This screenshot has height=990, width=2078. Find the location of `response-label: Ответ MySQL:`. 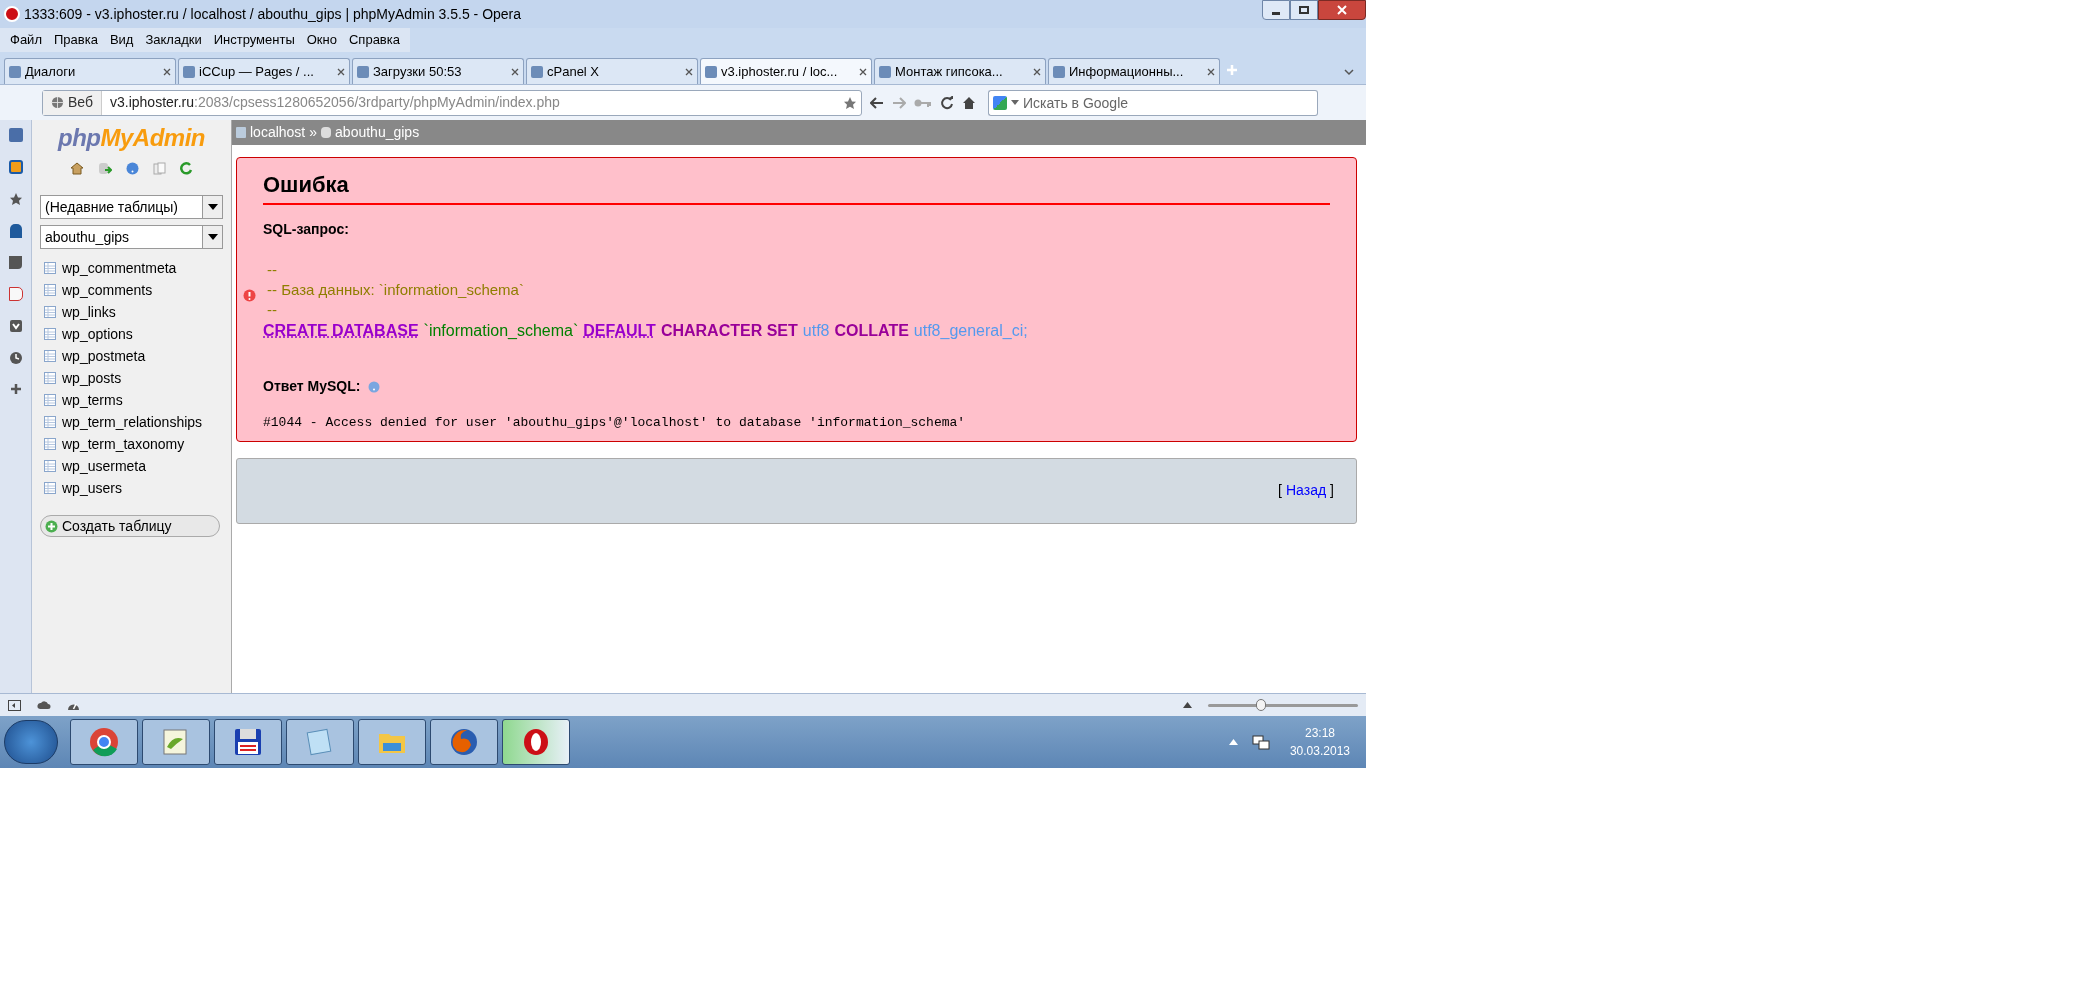

response-label: Ответ MySQL: is located at coordinates (312, 386).